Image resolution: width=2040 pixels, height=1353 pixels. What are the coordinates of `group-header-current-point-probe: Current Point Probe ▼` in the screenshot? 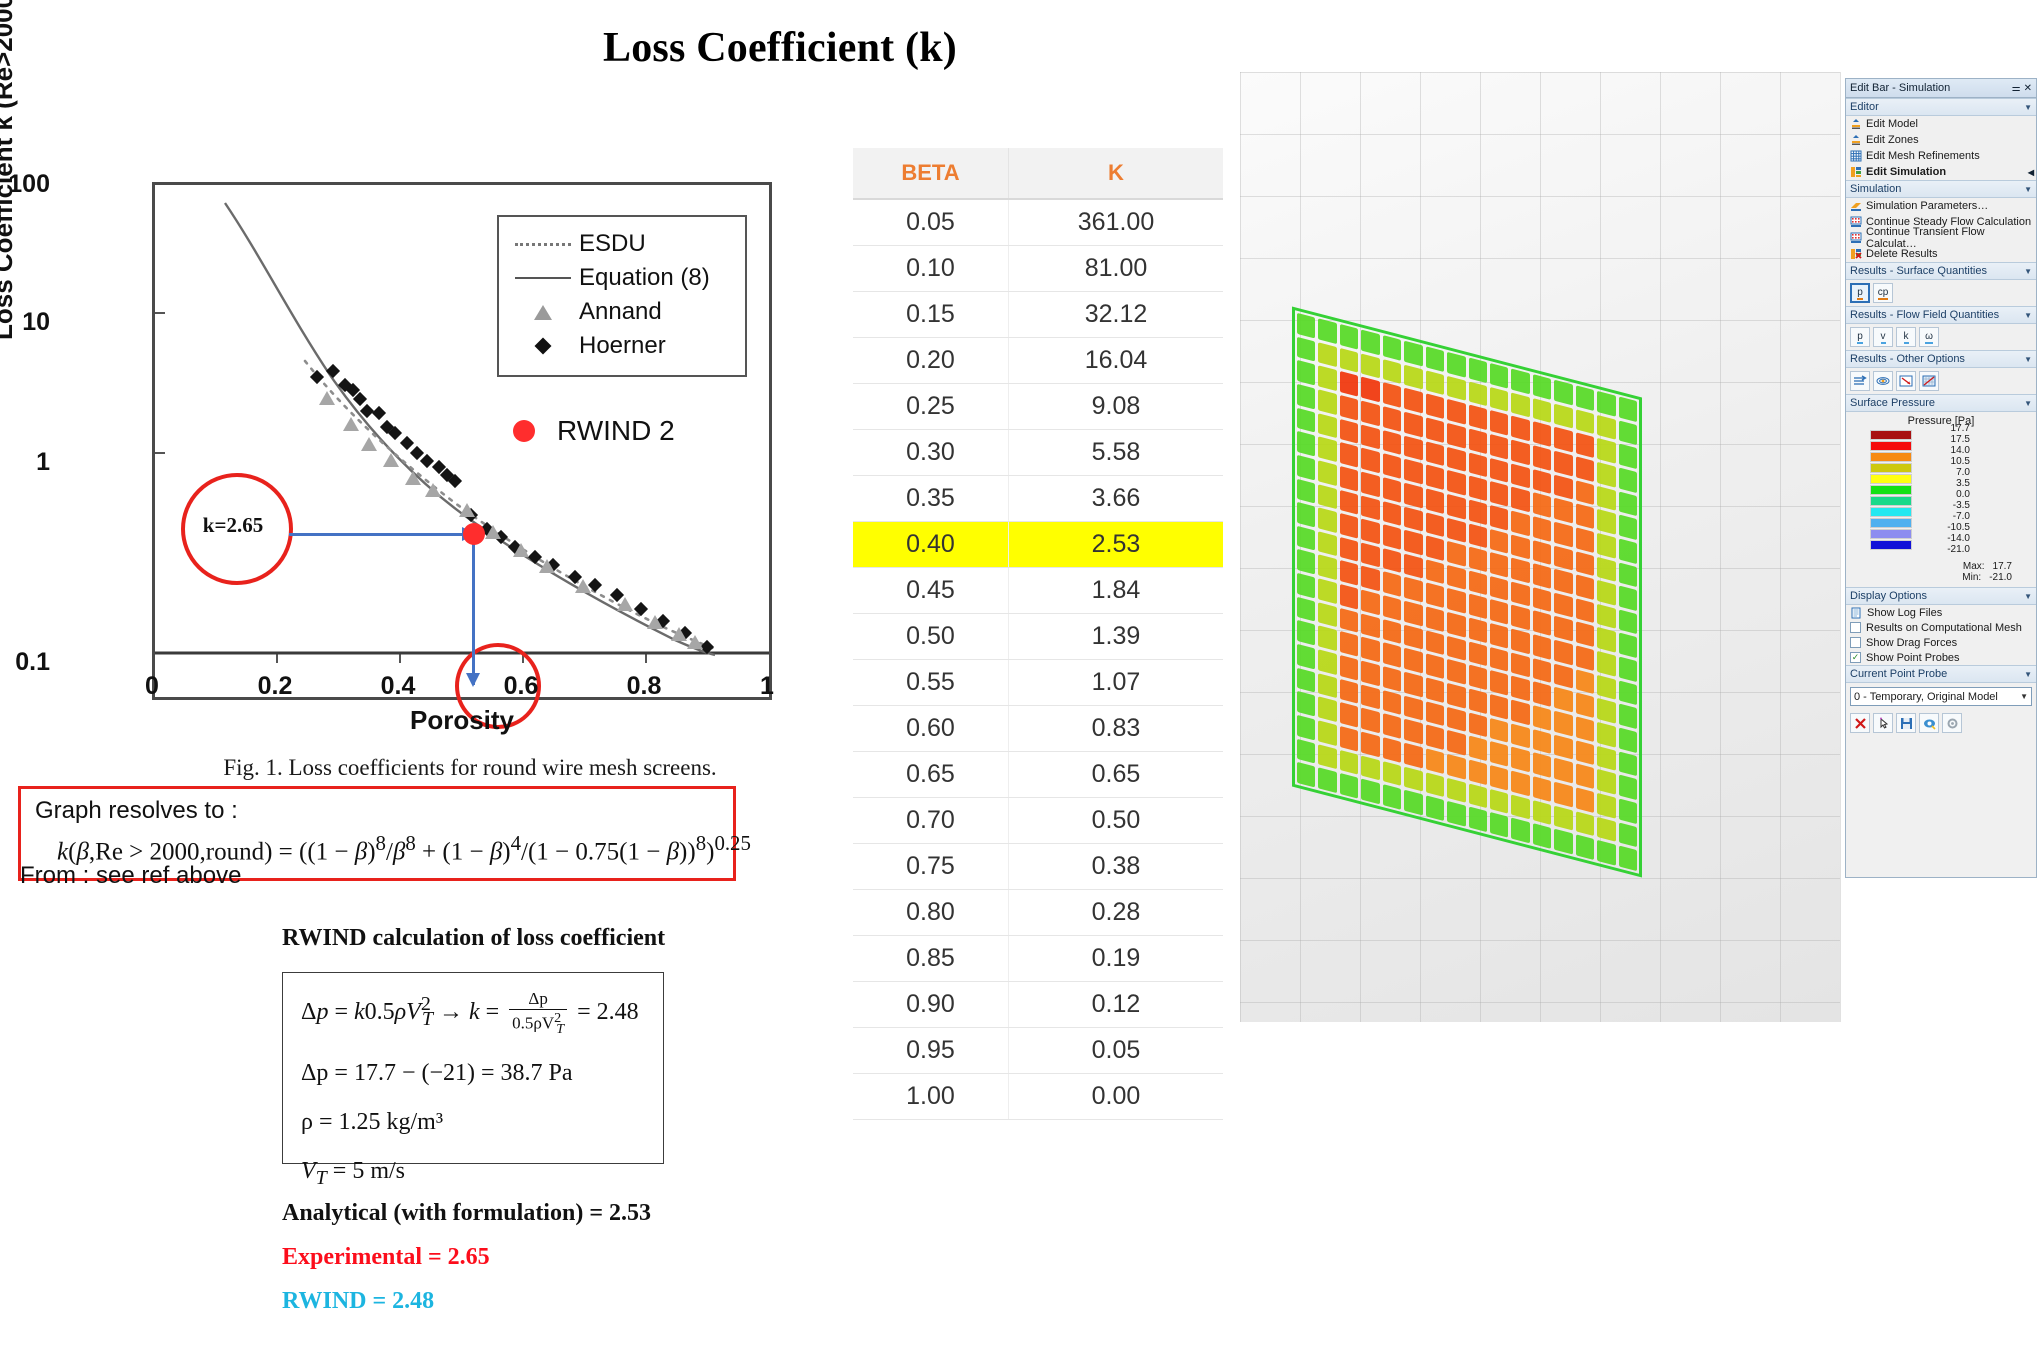 It's located at (1941, 674).